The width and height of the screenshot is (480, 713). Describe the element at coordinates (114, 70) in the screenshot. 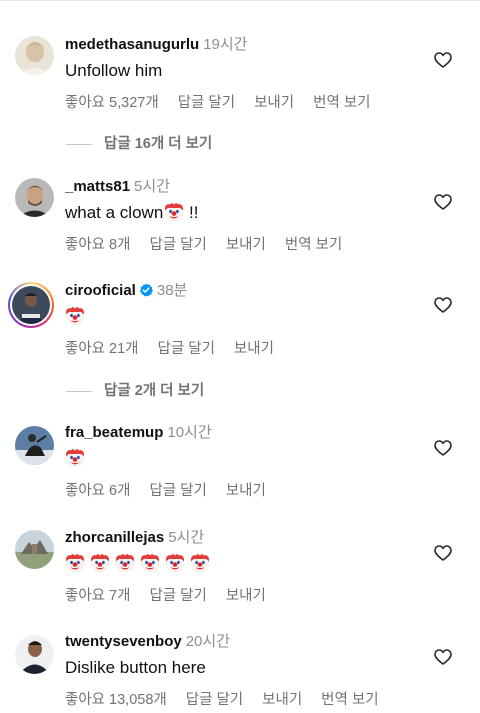

I see `comment-text: Unfollow him` at that location.